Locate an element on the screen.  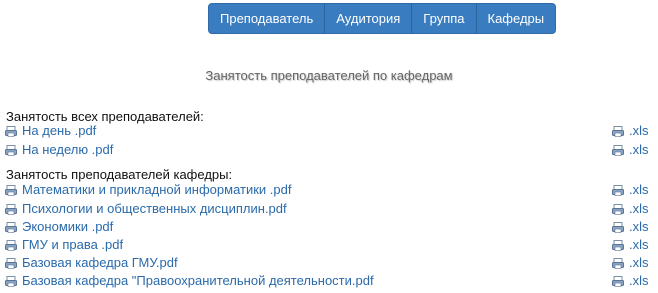
pdf-link-label: Базовая кафедра ГМУ.pdf is located at coordinates (100, 262).